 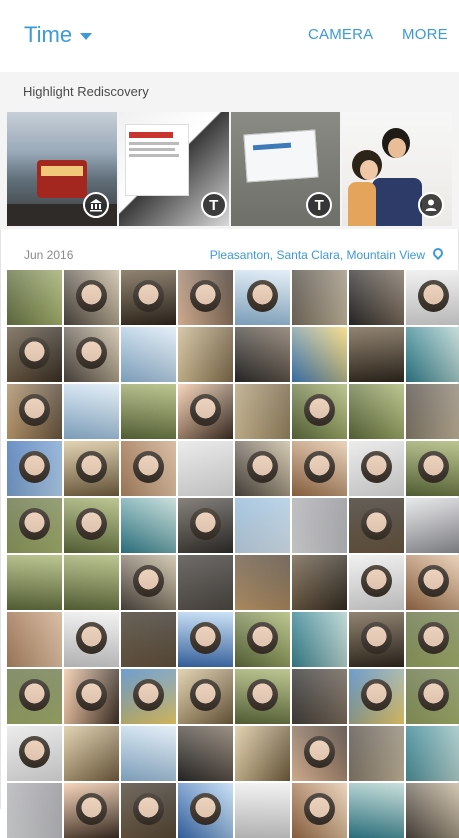 I want to click on highlight-card-document: T, so click(x=173, y=169).